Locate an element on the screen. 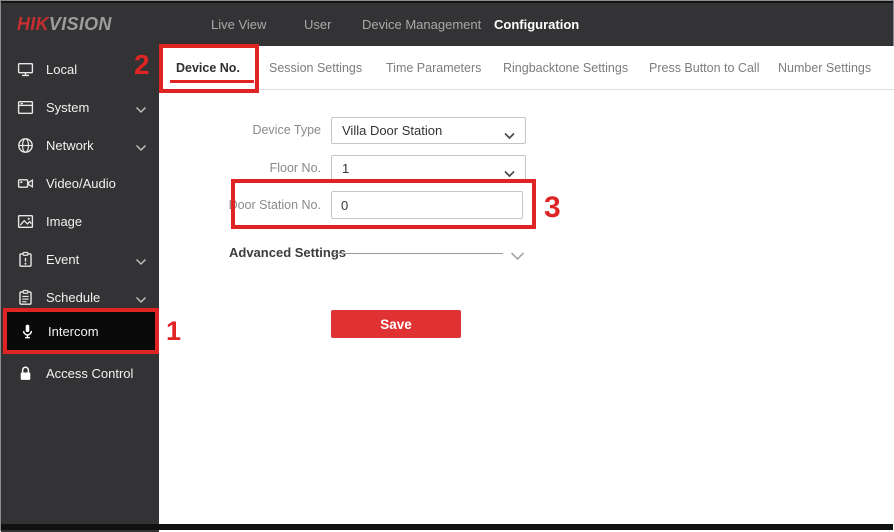  device-type-label: Device Type is located at coordinates (286, 130).